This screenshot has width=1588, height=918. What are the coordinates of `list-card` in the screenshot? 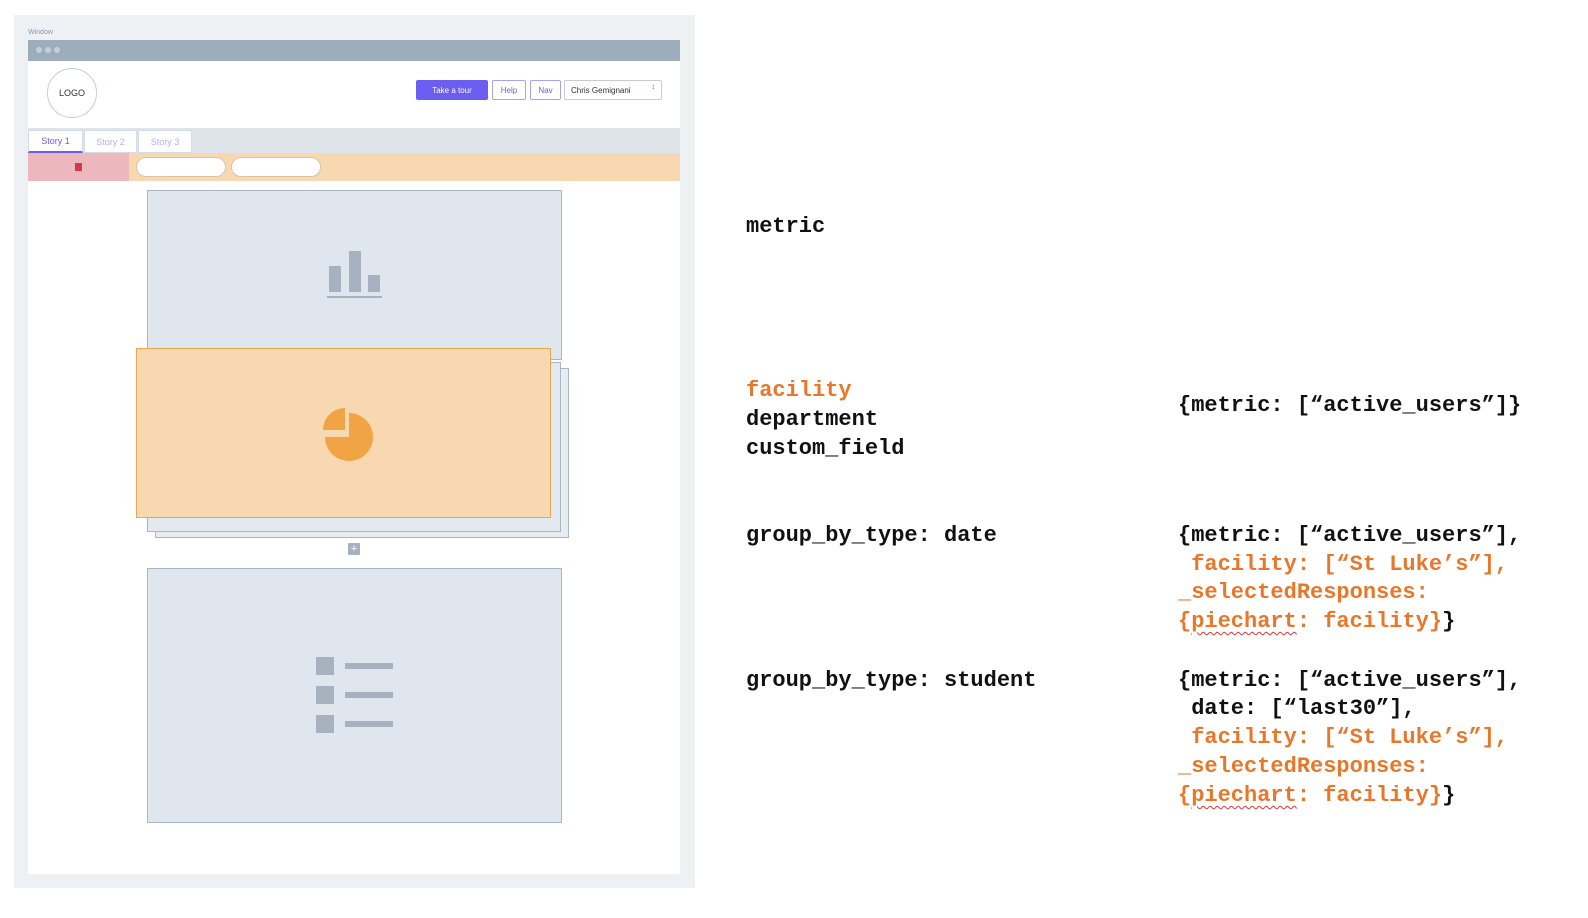 It's located at (354, 695).